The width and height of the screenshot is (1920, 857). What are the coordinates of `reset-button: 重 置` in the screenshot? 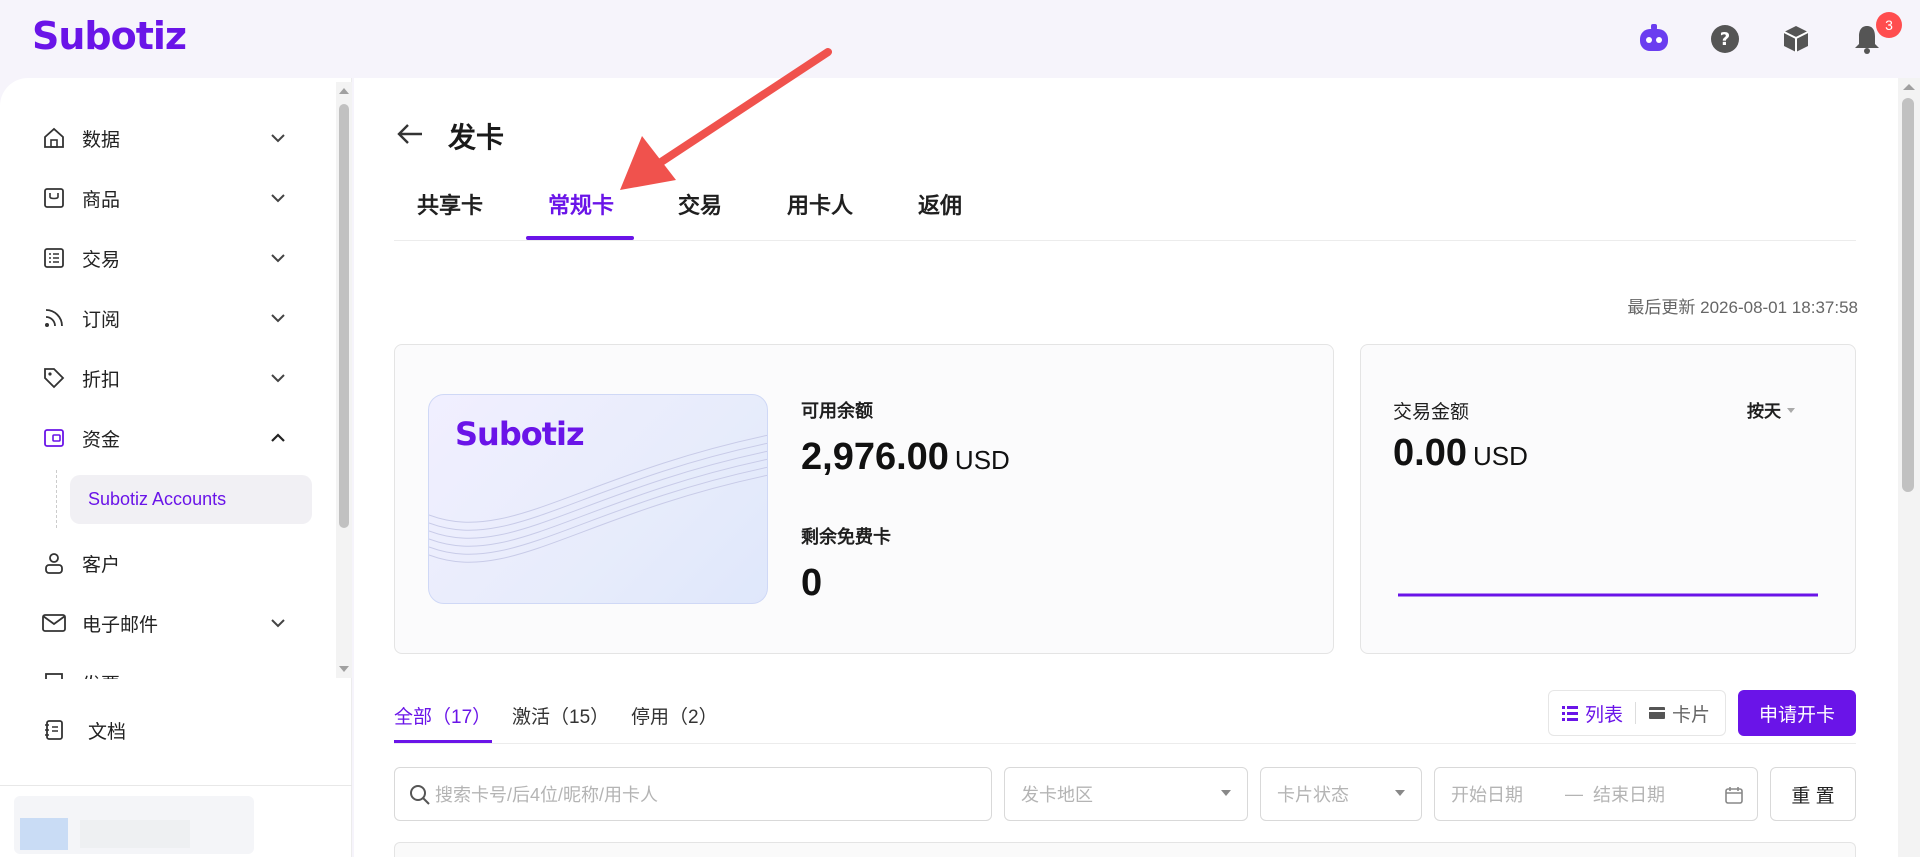 It's located at (1813, 794).